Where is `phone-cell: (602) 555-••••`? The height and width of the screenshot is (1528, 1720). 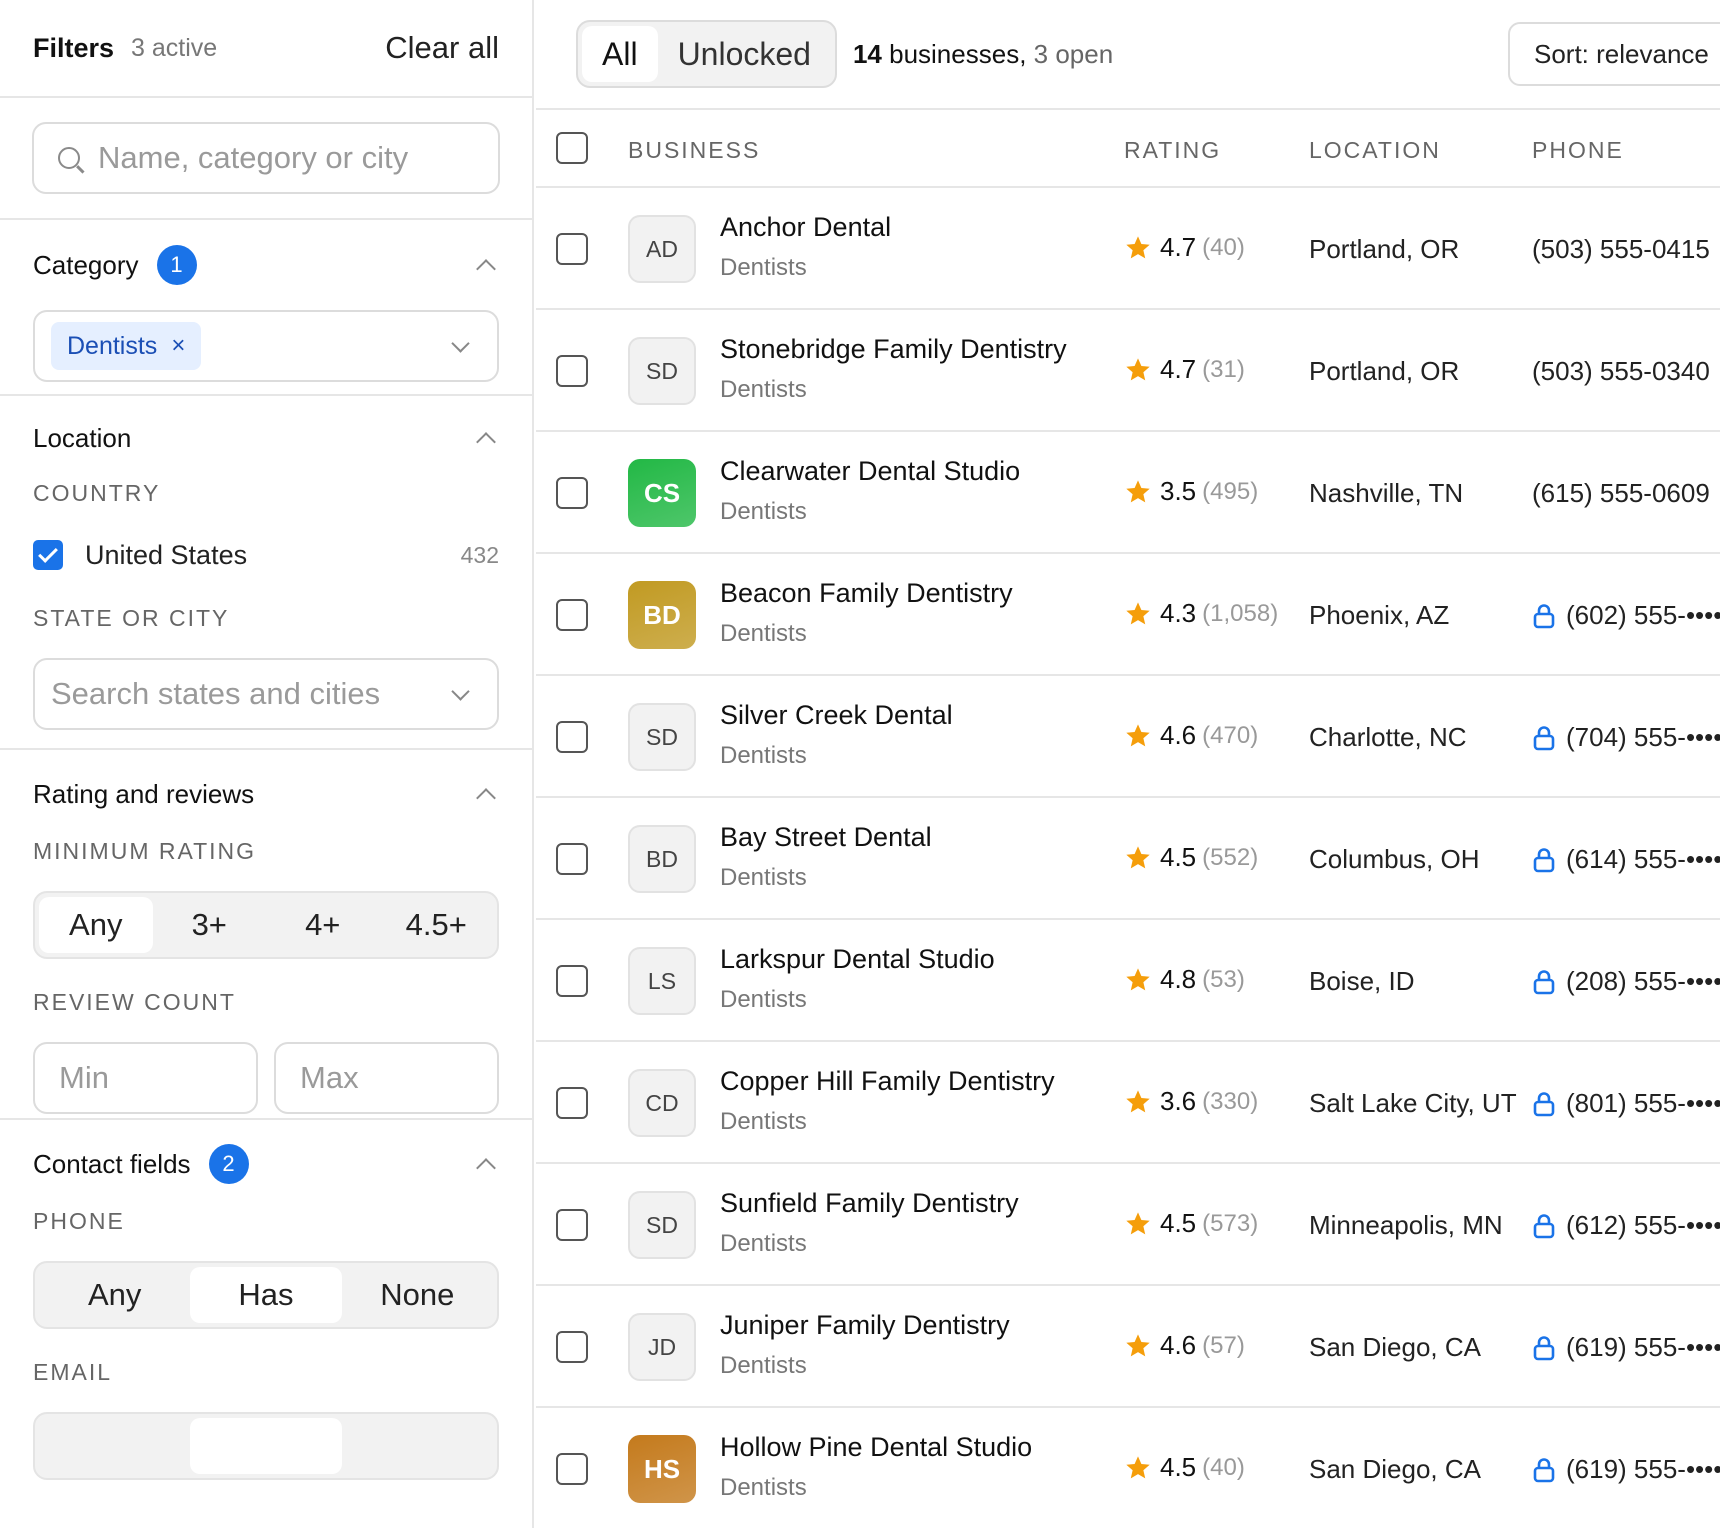 phone-cell: (602) 555-•••• is located at coordinates (1626, 615).